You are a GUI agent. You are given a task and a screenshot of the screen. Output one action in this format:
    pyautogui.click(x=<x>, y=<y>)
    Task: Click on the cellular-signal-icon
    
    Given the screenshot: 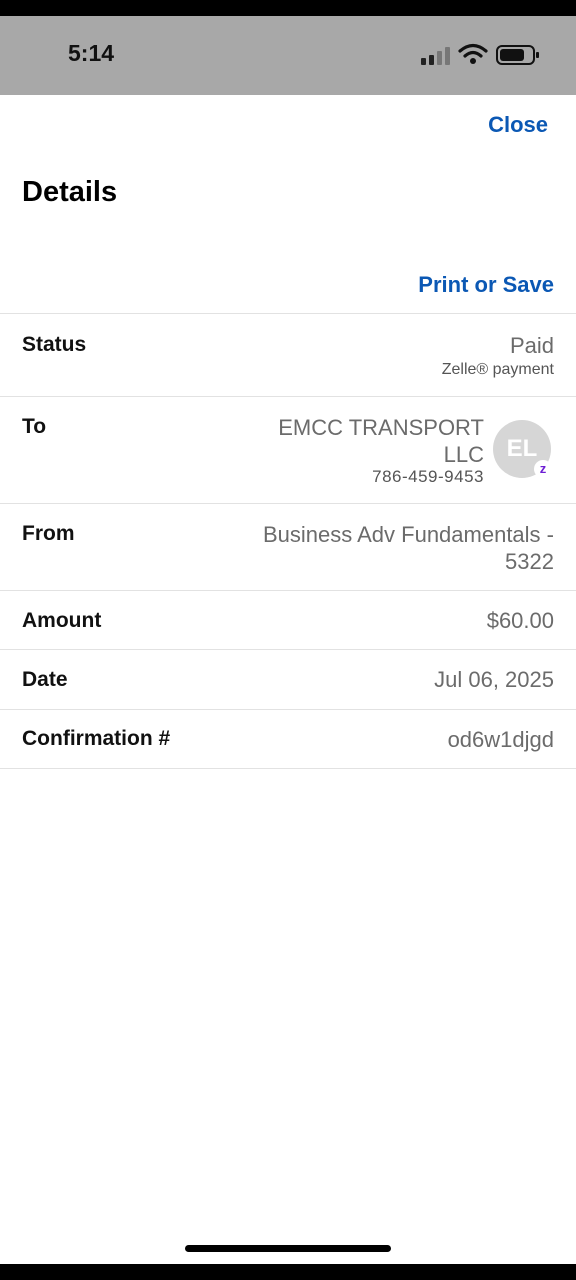 What is the action you would take?
    pyautogui.click(x=436, y=56)
    